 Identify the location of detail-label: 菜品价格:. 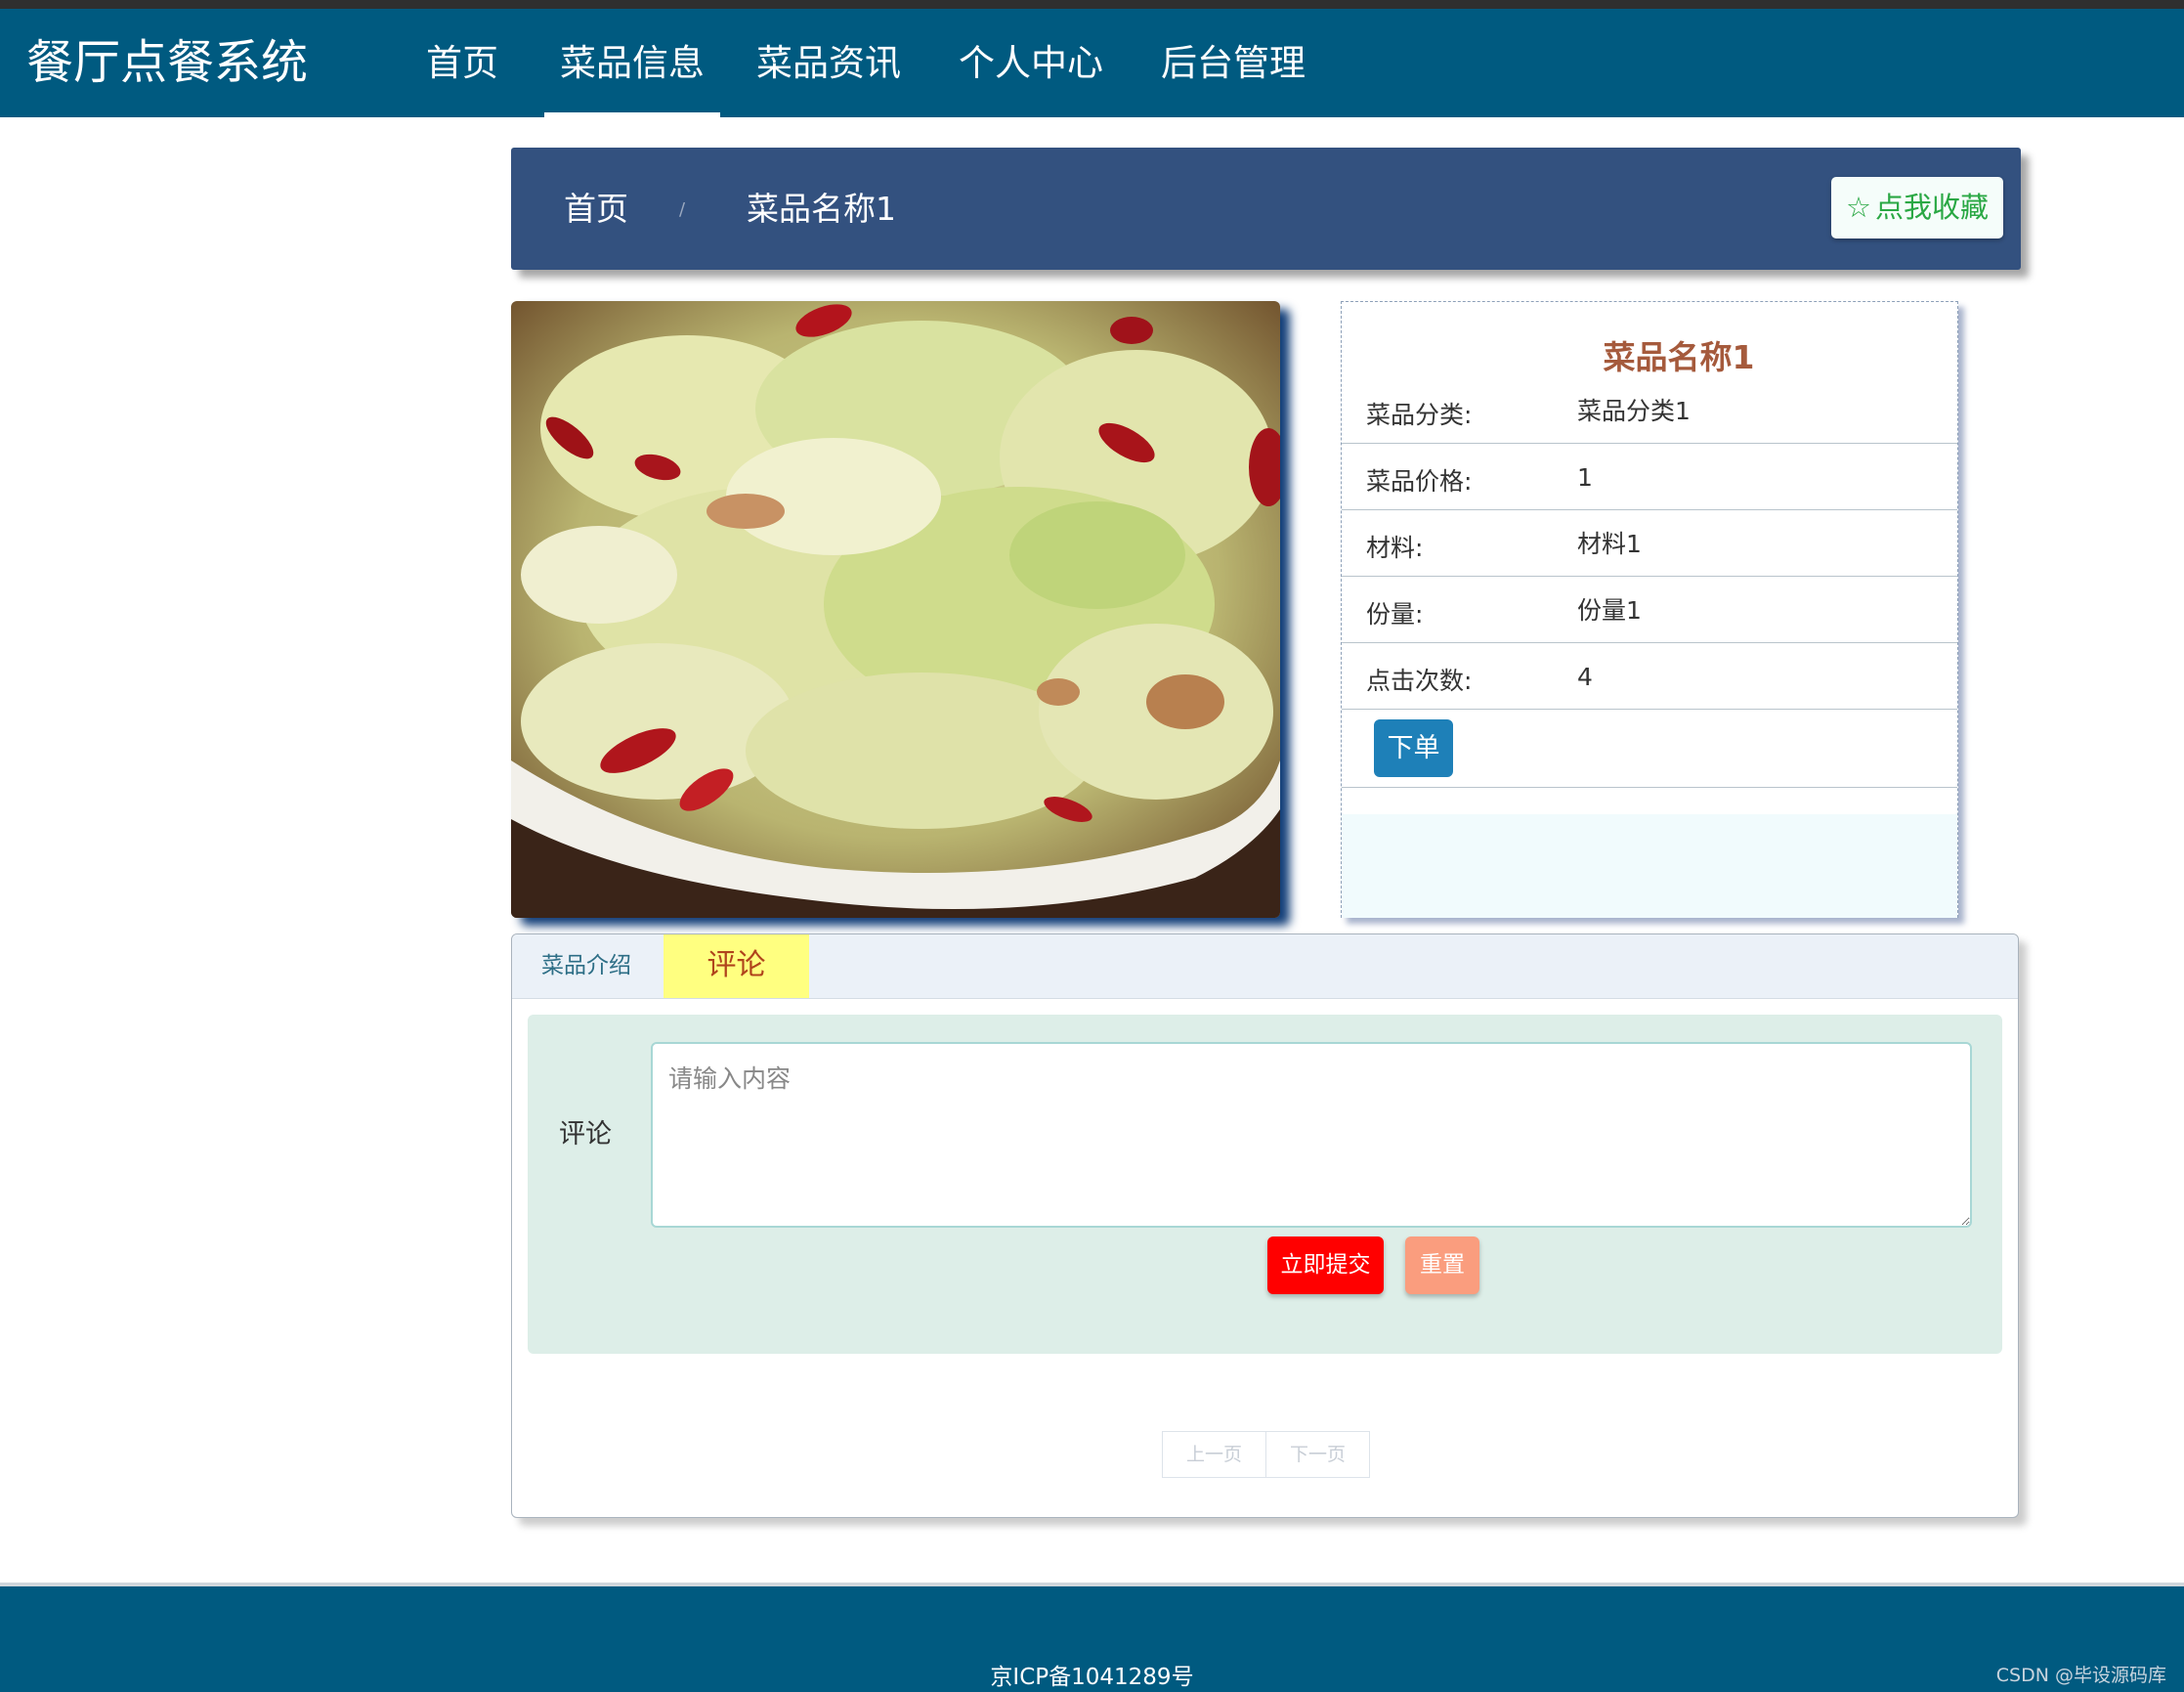
(1419, 481).